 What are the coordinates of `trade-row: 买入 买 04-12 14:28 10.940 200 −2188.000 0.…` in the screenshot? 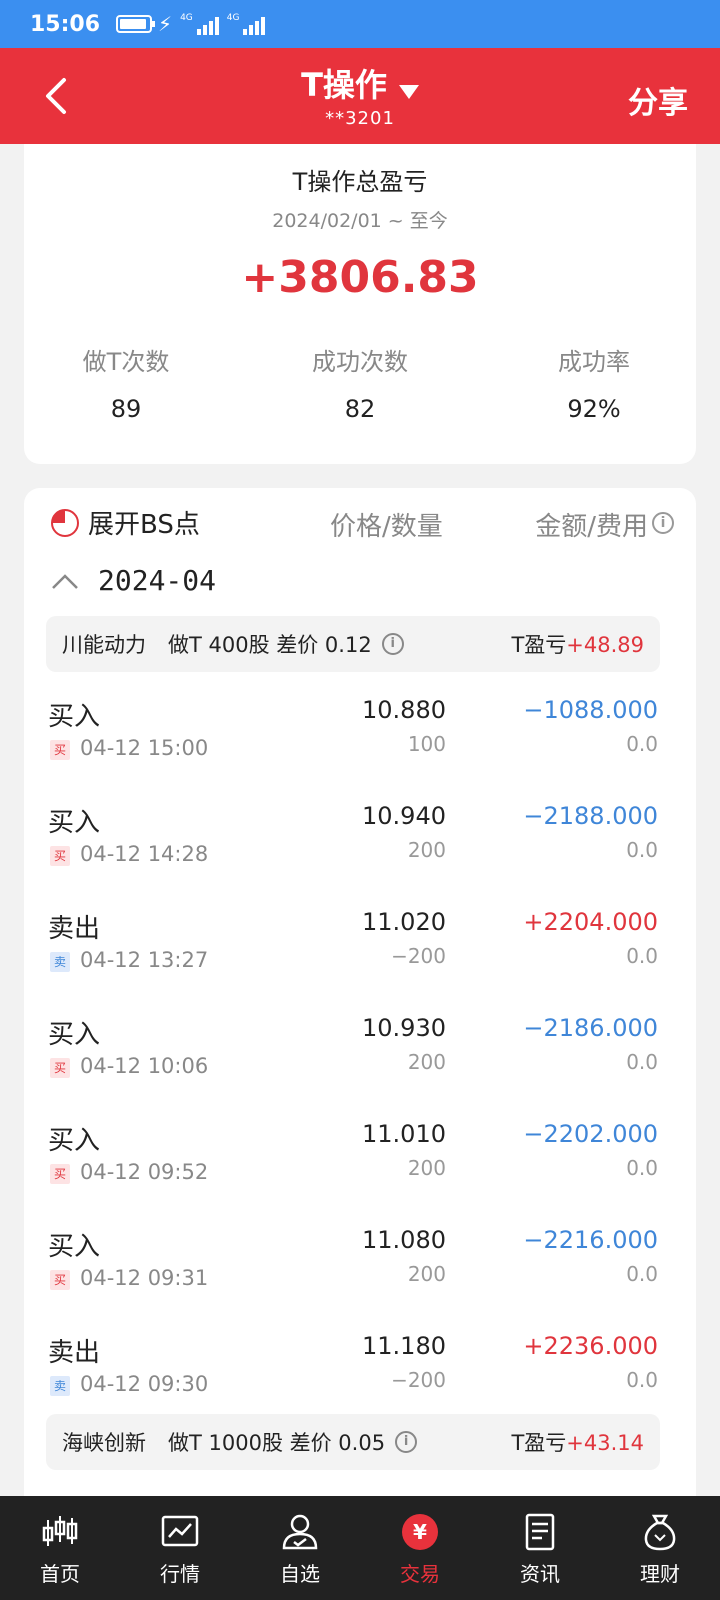 It's located at (360, 855).